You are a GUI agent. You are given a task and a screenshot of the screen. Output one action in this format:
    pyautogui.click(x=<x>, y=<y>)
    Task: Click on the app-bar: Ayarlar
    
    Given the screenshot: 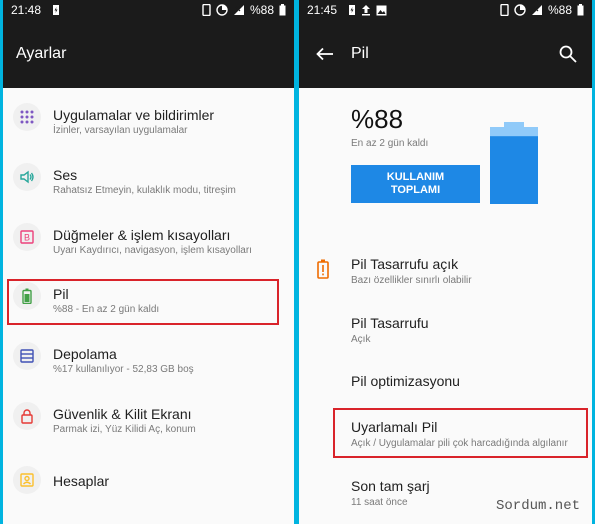 What is the action you would take?
    pyautogui.click(x=148, y=54)
    